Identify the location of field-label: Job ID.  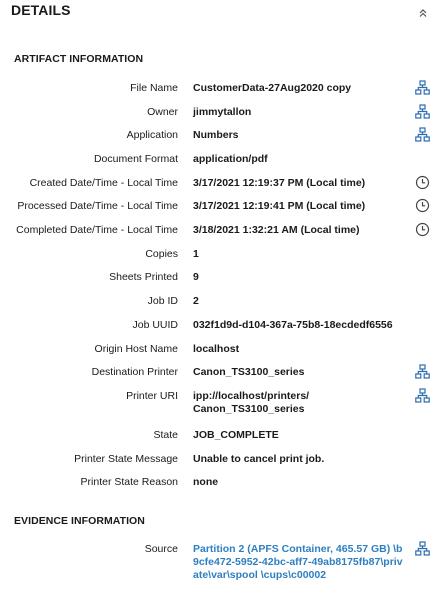
(162, 301).